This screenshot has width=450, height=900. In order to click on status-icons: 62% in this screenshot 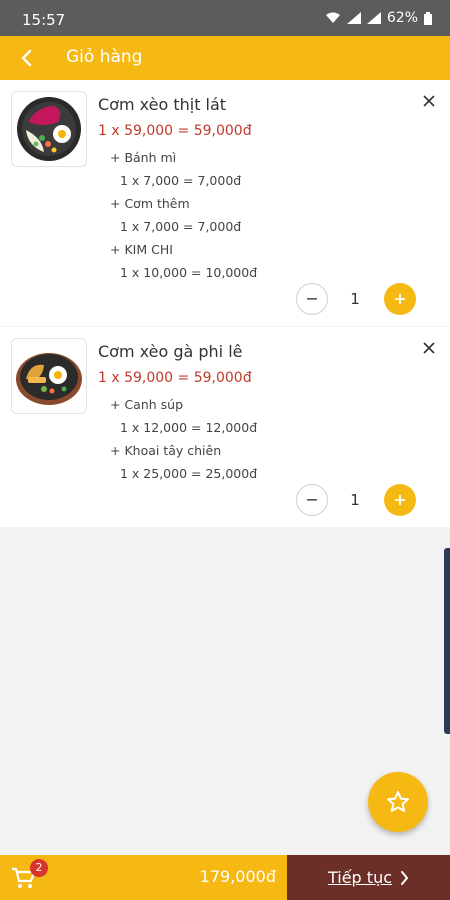, I will do `click(378, 18)`.